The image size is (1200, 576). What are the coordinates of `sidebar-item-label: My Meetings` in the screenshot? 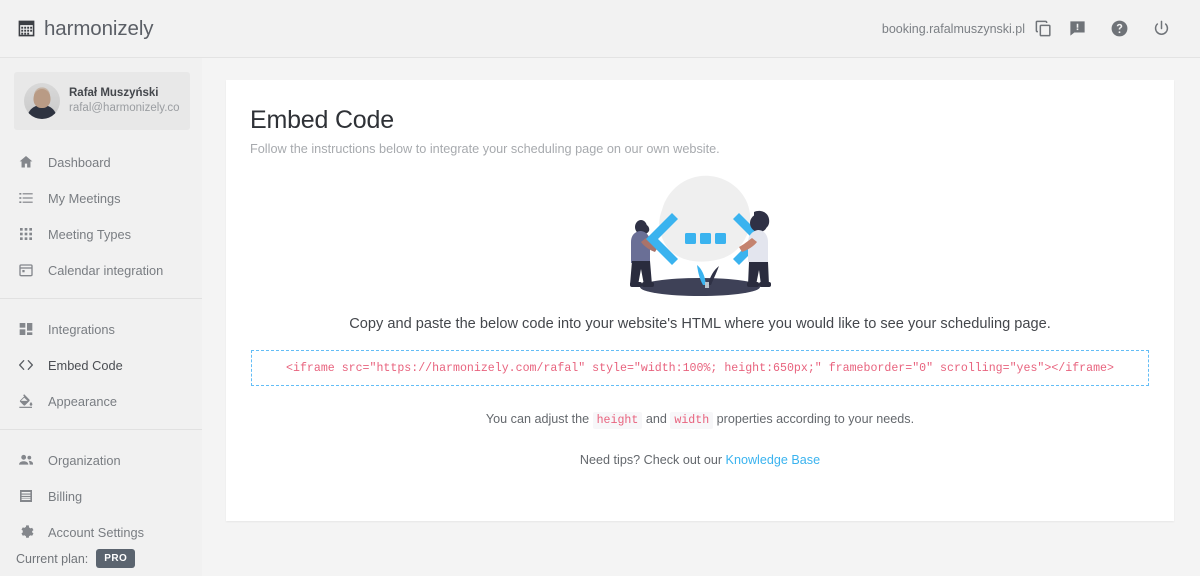 It's located at (84, 198).